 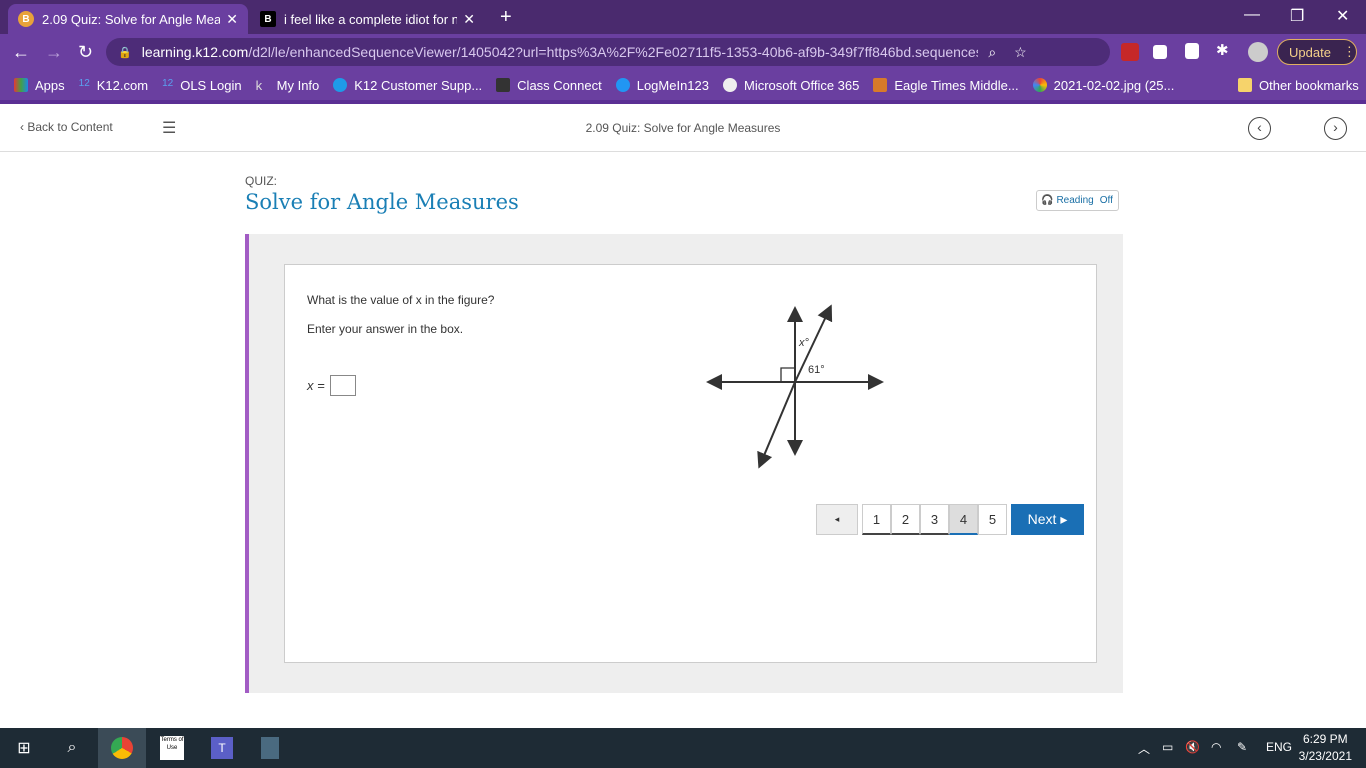 I want to click on page-3-button: 3, so click(x=934, y=519).